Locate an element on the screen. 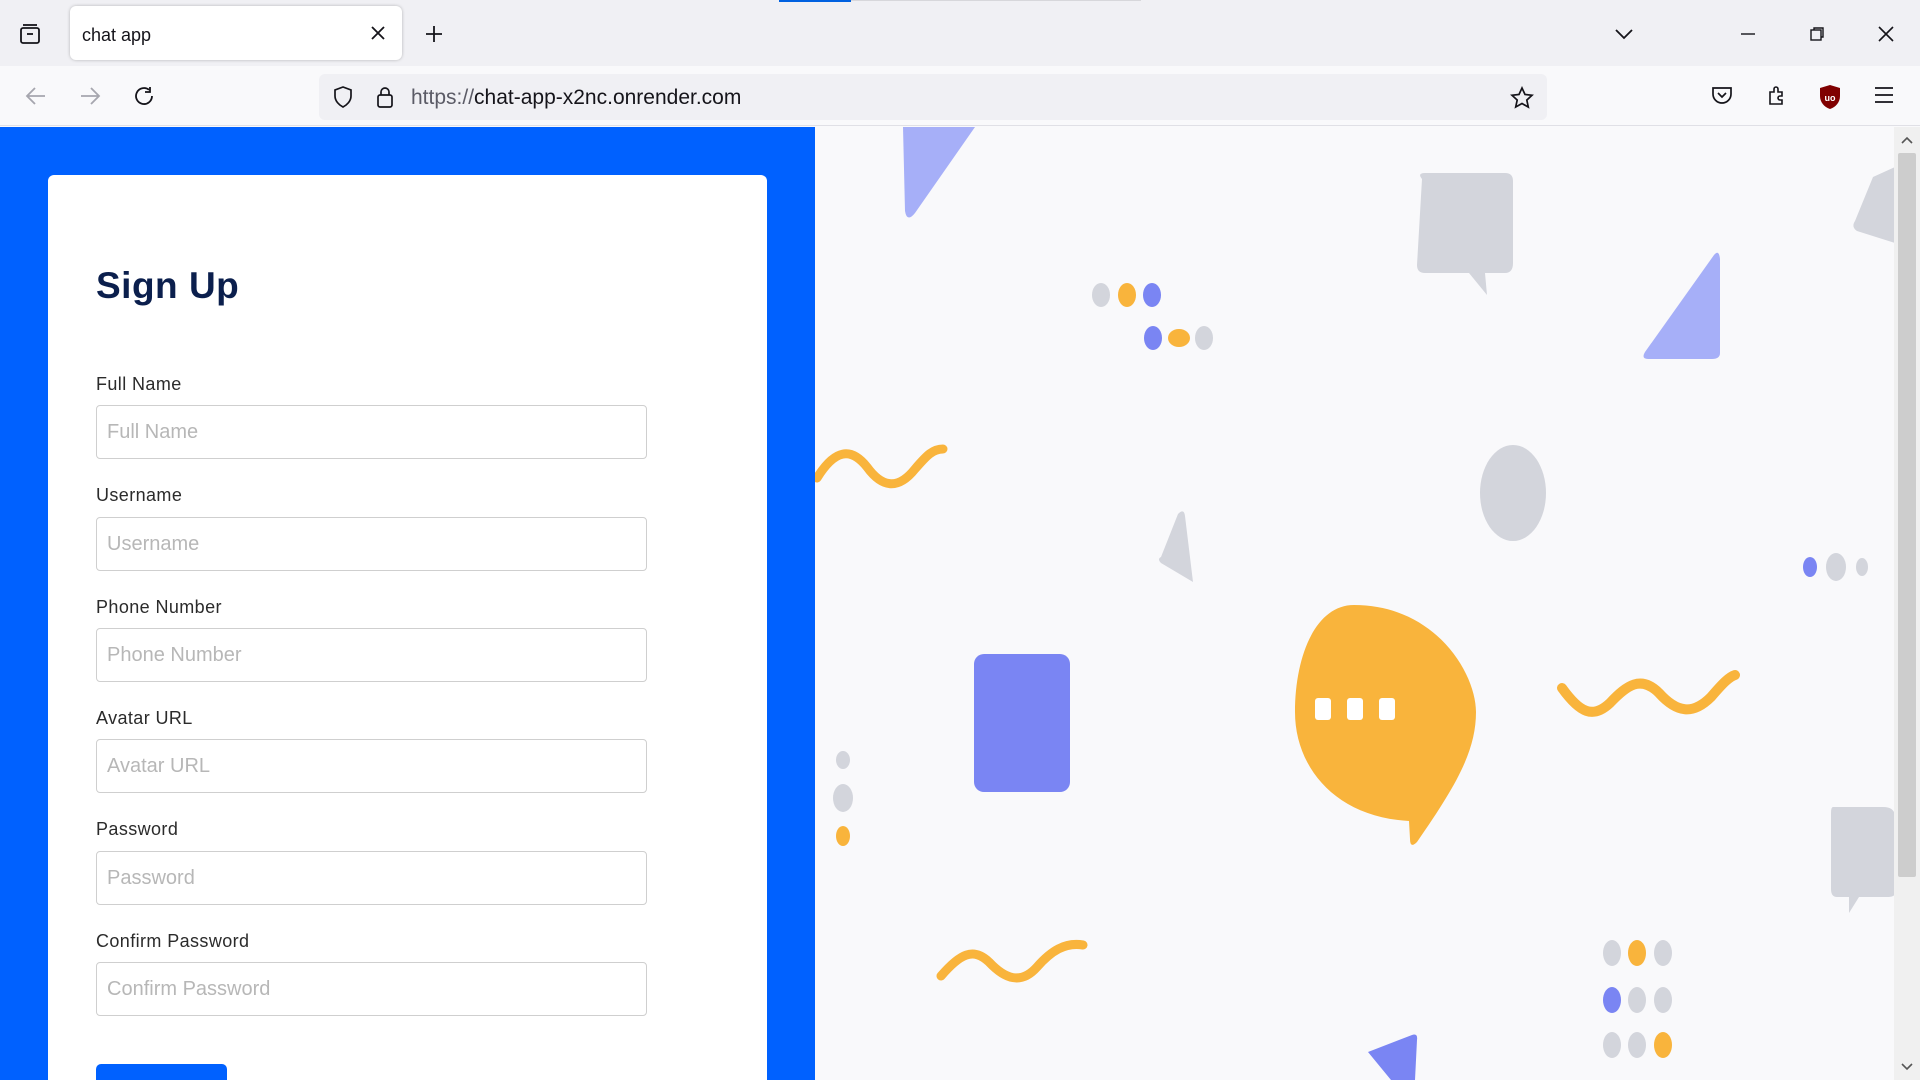 This screenshot has width=1920, height=1080. ublock-icon: uo is located at coordinates (1830, 97).